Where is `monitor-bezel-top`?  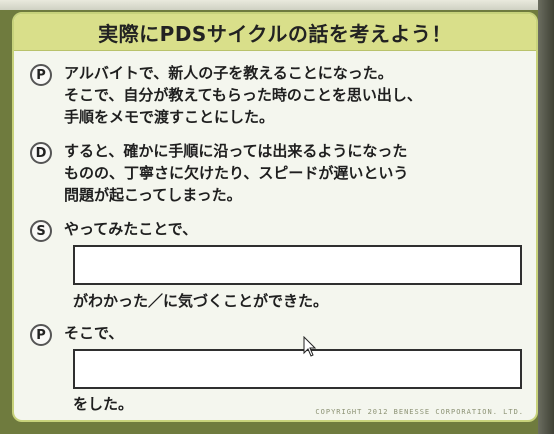 monitor-bezel-top is located at coordinates (277, 5).